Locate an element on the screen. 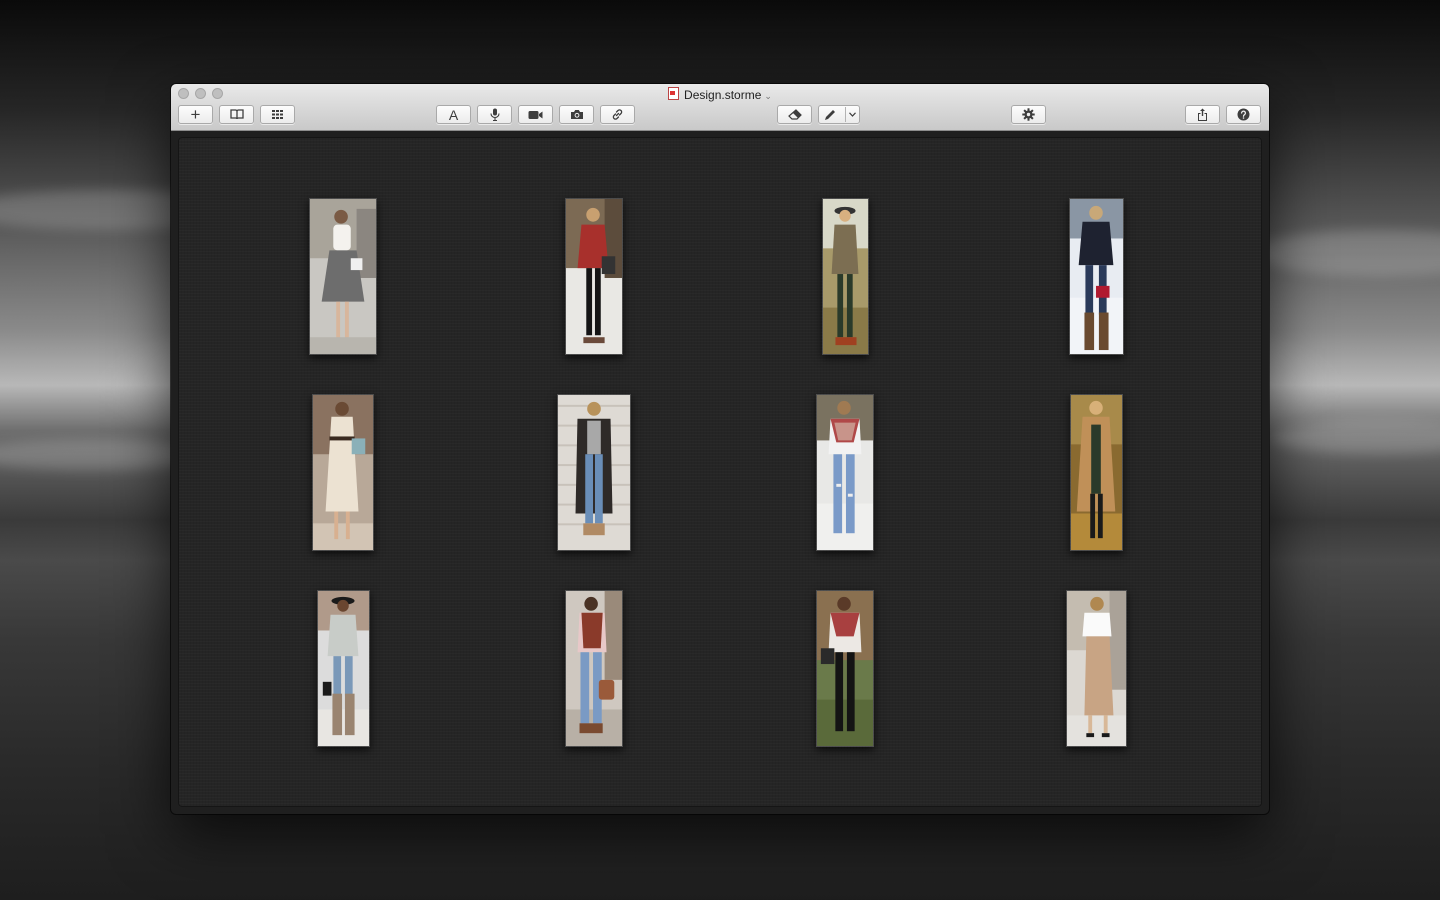 The image size is (1440, 900). plus-icon: + is located at coordinates (195, 114).